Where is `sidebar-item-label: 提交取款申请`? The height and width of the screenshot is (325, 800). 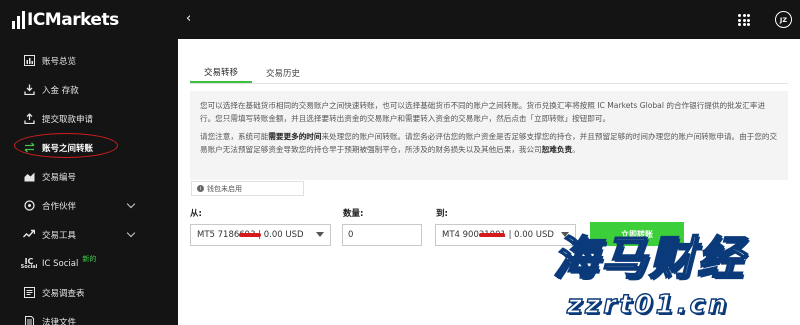
sidebar-item-label: 提交取款申请 is located at coordinates (68, 119).